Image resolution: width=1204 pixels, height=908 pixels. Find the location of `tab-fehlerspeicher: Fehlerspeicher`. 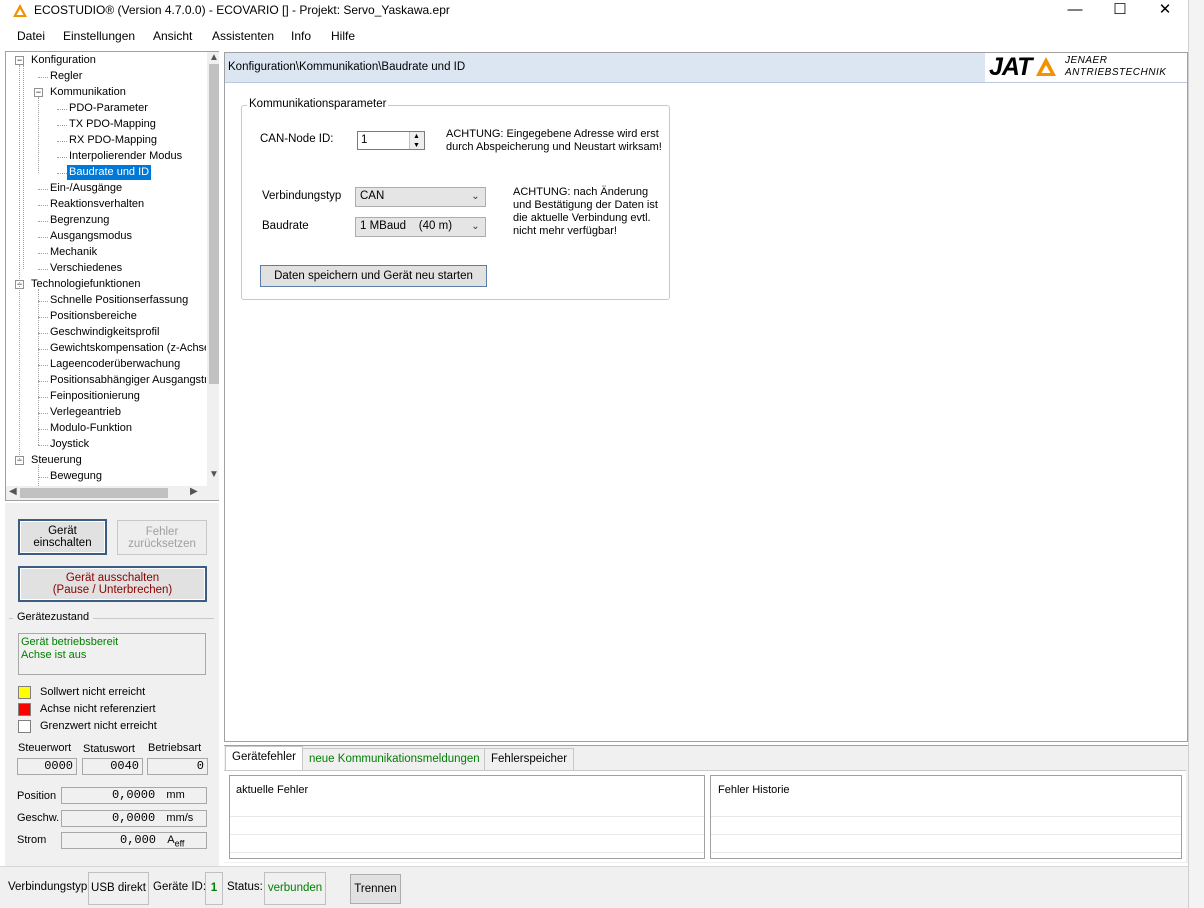

tab-fehlerspeicher: Fehlerspeicher is located at coordinates (529, 759).